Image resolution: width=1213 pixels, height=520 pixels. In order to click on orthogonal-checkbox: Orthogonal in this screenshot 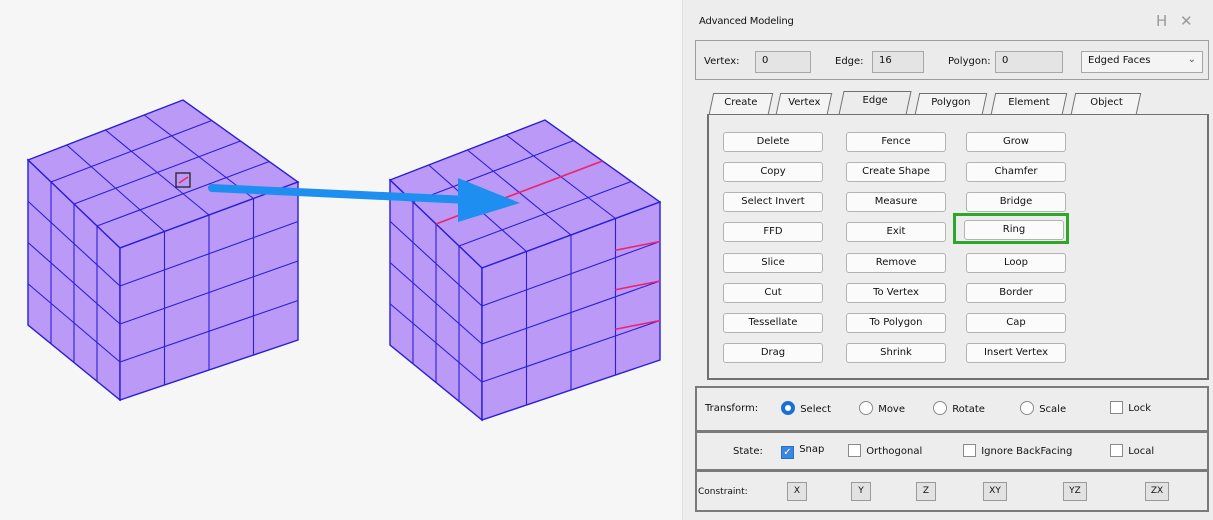, I will do `click(885, 452)`.